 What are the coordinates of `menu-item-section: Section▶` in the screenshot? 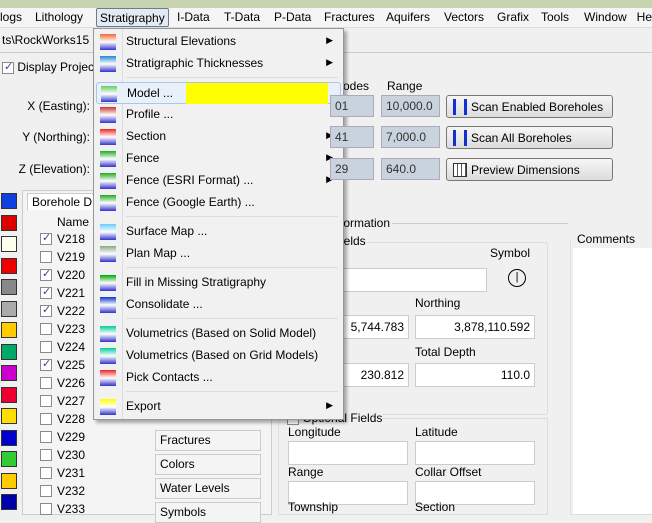 It's located at (218, 137).